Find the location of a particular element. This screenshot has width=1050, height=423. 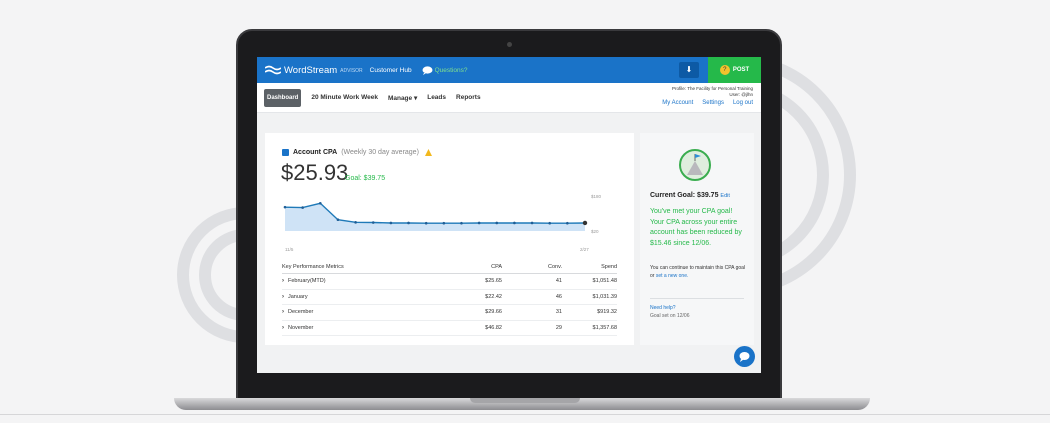

post-label: POST is located at coordinates (741, 70).